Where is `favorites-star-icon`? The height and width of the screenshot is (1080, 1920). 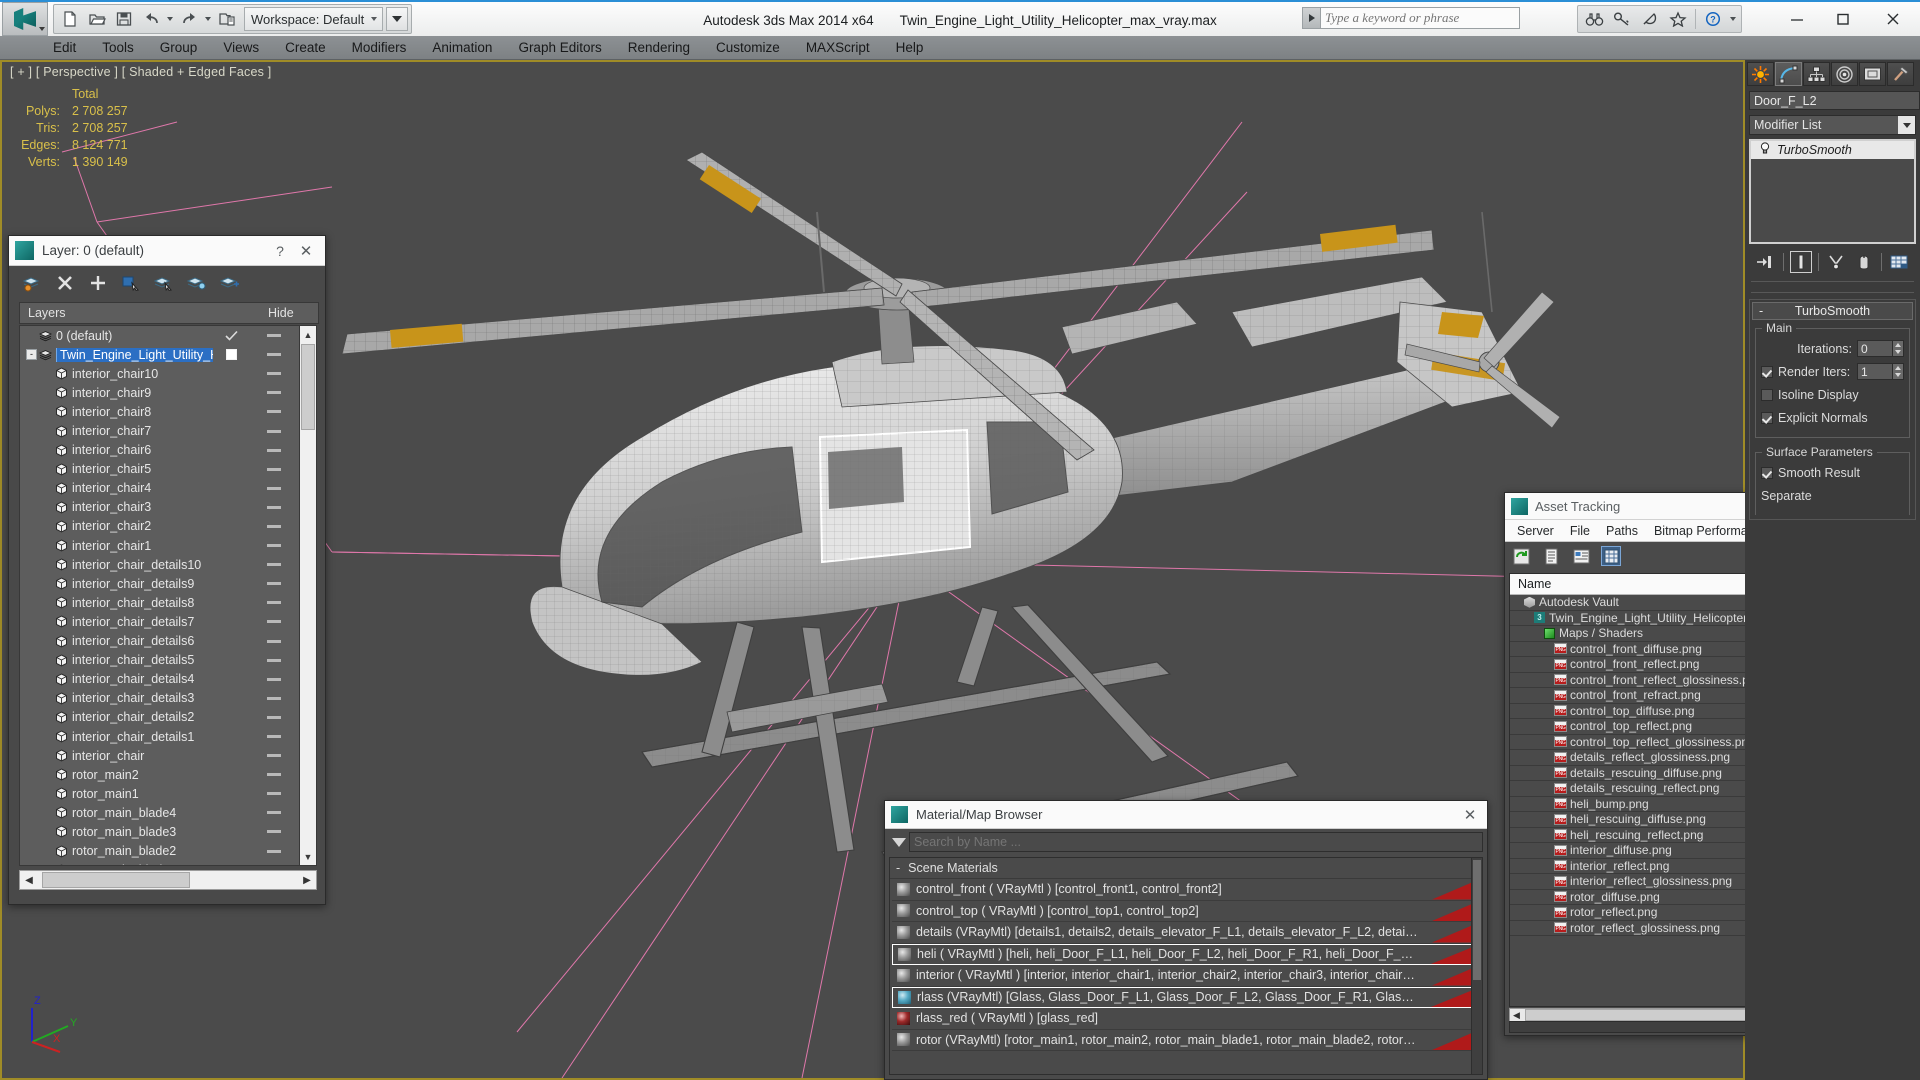 favorites-star-icon is located at coordinates (1678, 19).